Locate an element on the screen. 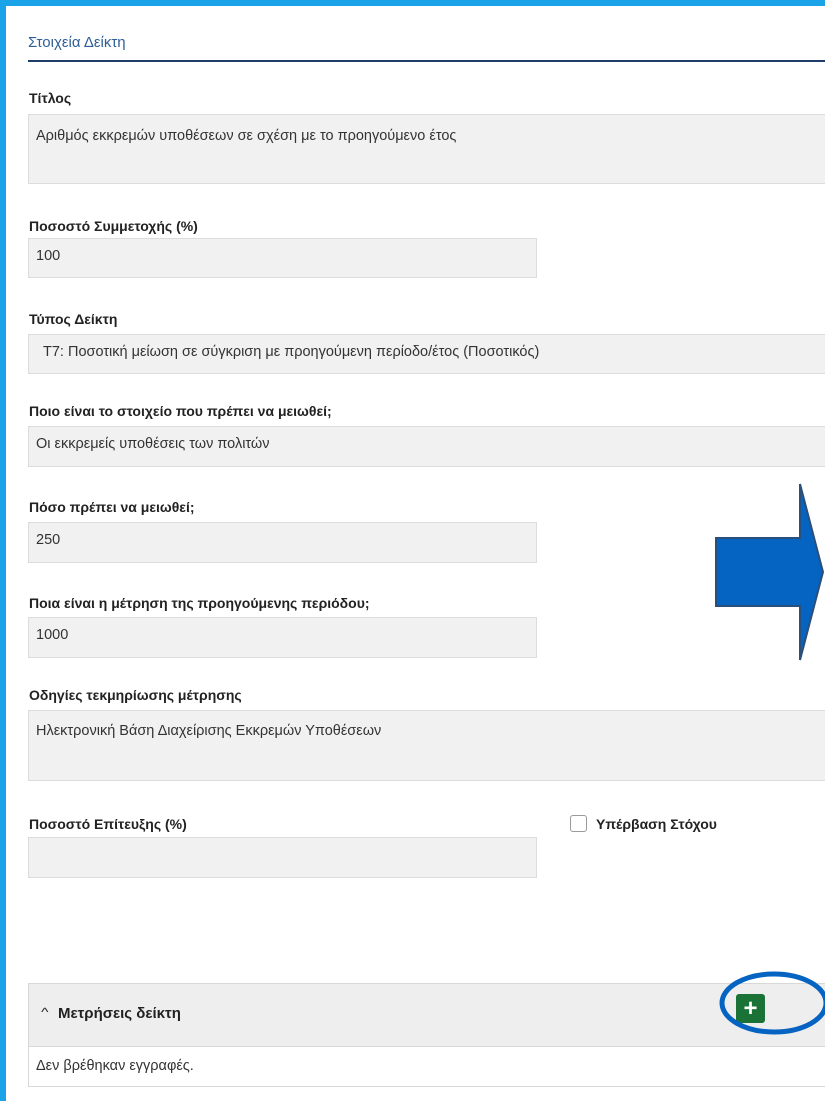  element-field: Οι εκκρεμείς υποθέσεις των πολιτών is located at coordinates (426, 446).